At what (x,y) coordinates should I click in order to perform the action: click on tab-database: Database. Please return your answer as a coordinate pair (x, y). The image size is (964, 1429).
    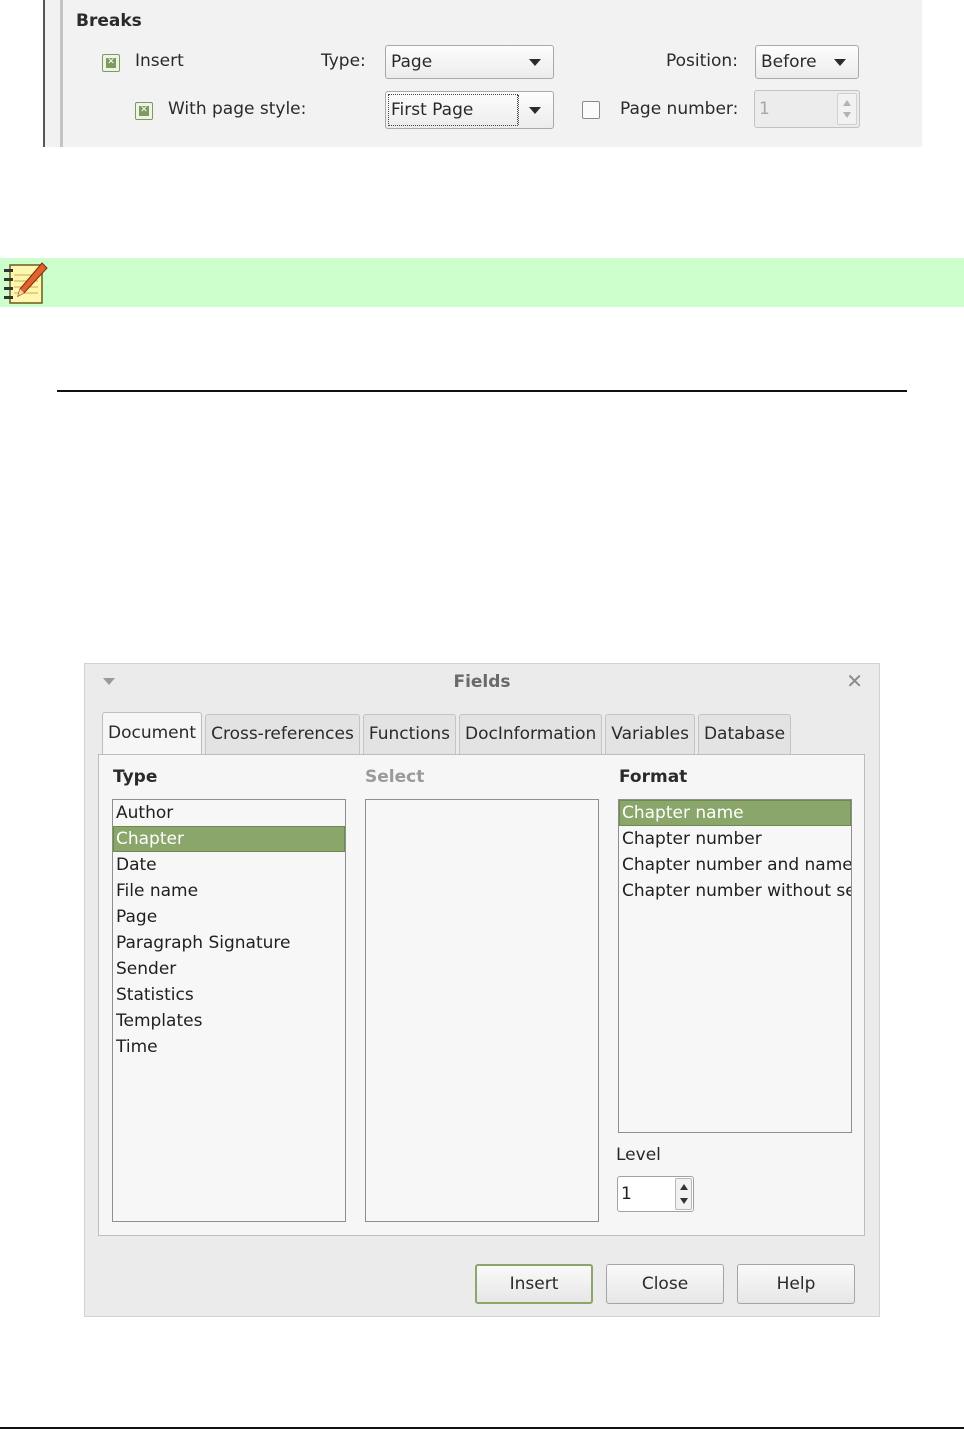
    Looking at the image, I should click on (744, 734).